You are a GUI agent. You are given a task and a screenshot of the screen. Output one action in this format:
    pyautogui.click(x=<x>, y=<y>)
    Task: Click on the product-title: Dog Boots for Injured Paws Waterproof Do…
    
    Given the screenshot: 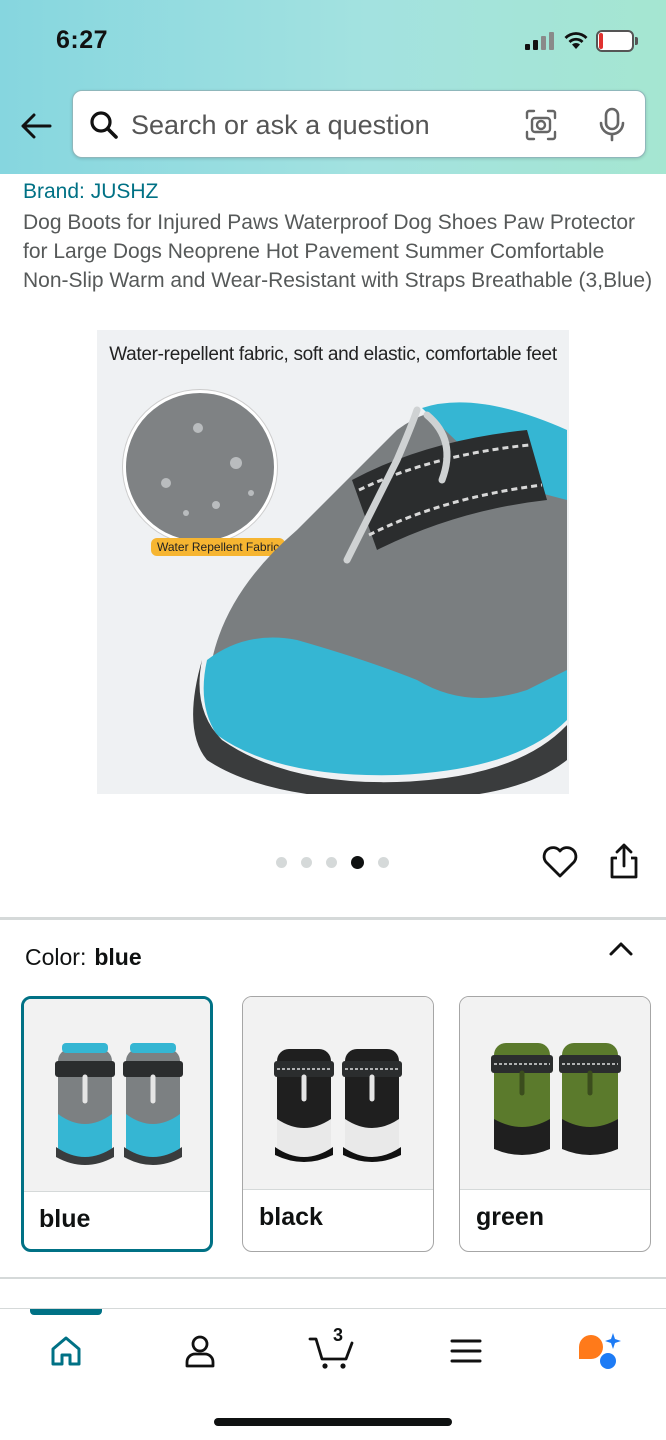 What is the action you would take?
    pyautogui.click(x=338, y=251)
    